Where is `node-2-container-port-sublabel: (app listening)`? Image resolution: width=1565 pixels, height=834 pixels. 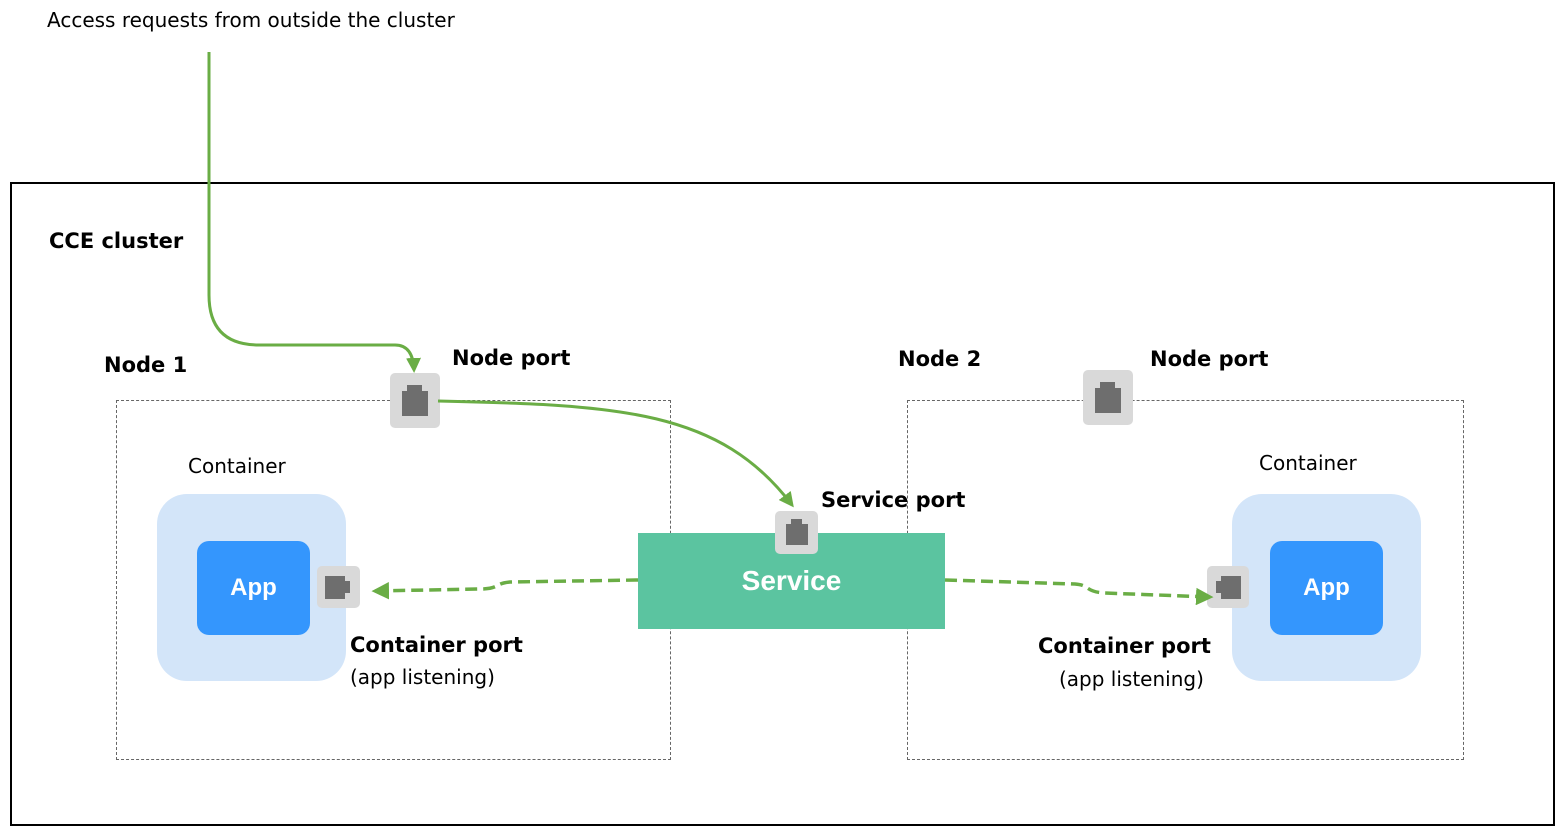
node-2-container-port-sublabel: (app listening) is located at coordinates (1131, 679).